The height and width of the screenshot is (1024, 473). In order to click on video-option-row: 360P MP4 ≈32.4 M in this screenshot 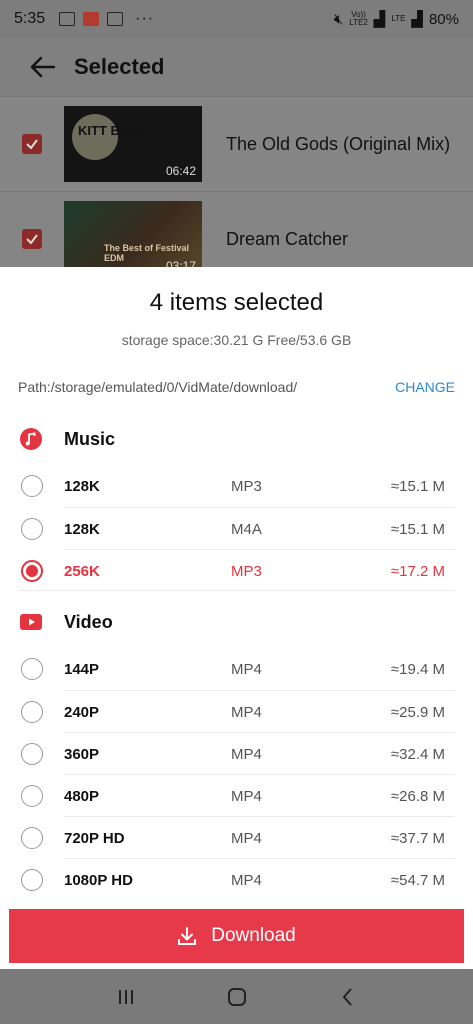, I will do `click(236, 754)`.